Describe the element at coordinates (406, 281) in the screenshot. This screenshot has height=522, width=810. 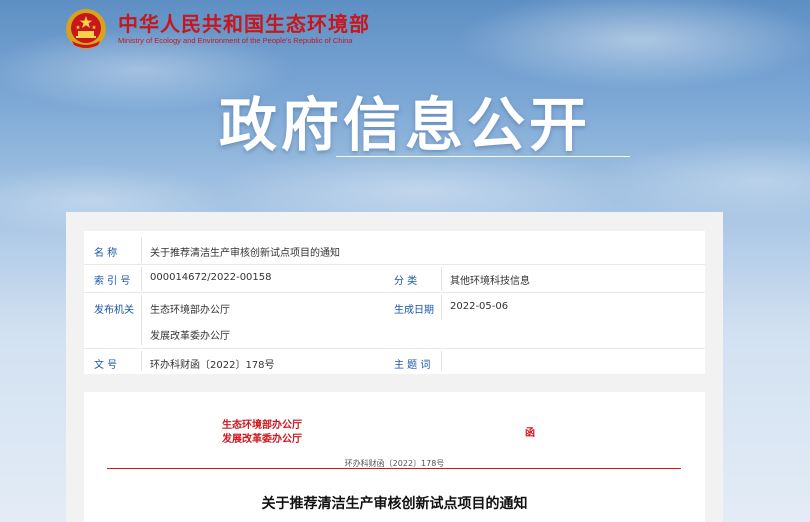
I see `category-label: 分 类` at that location.